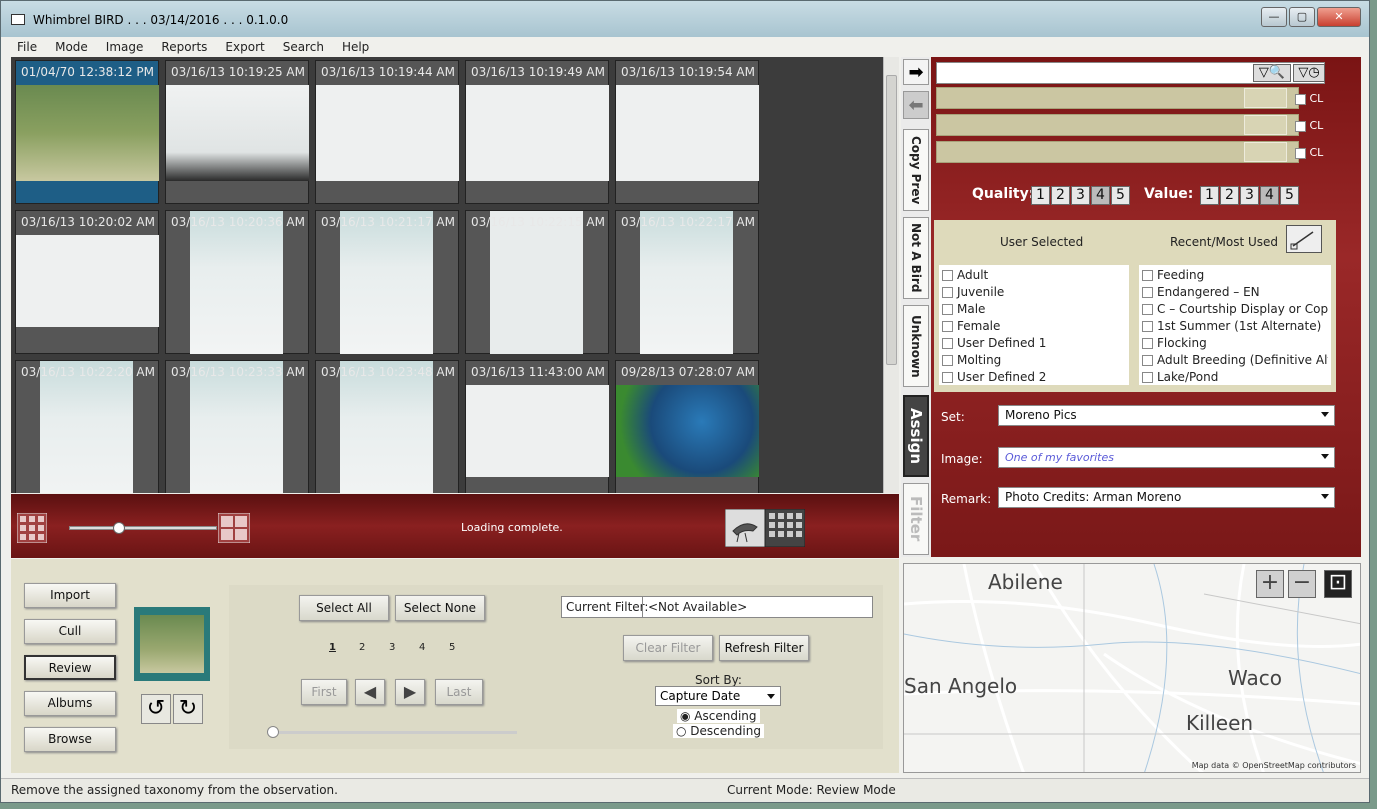 The height and width of the screenshot is (809, 1377). Describe the element at coordinates (916, 105) in the screenshot. I see `back-arrow-icon: ⬅` at that location.